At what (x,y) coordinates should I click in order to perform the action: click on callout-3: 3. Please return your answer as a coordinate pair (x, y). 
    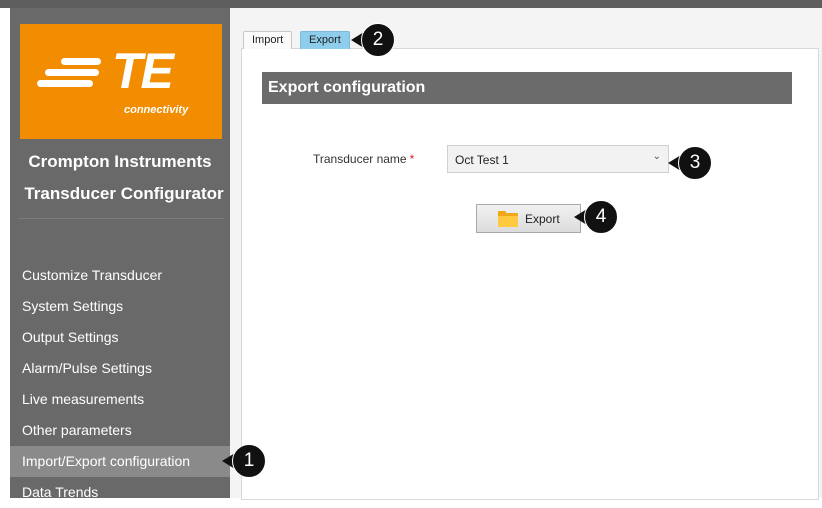
    Looking at the image, I should click on (690, 163).